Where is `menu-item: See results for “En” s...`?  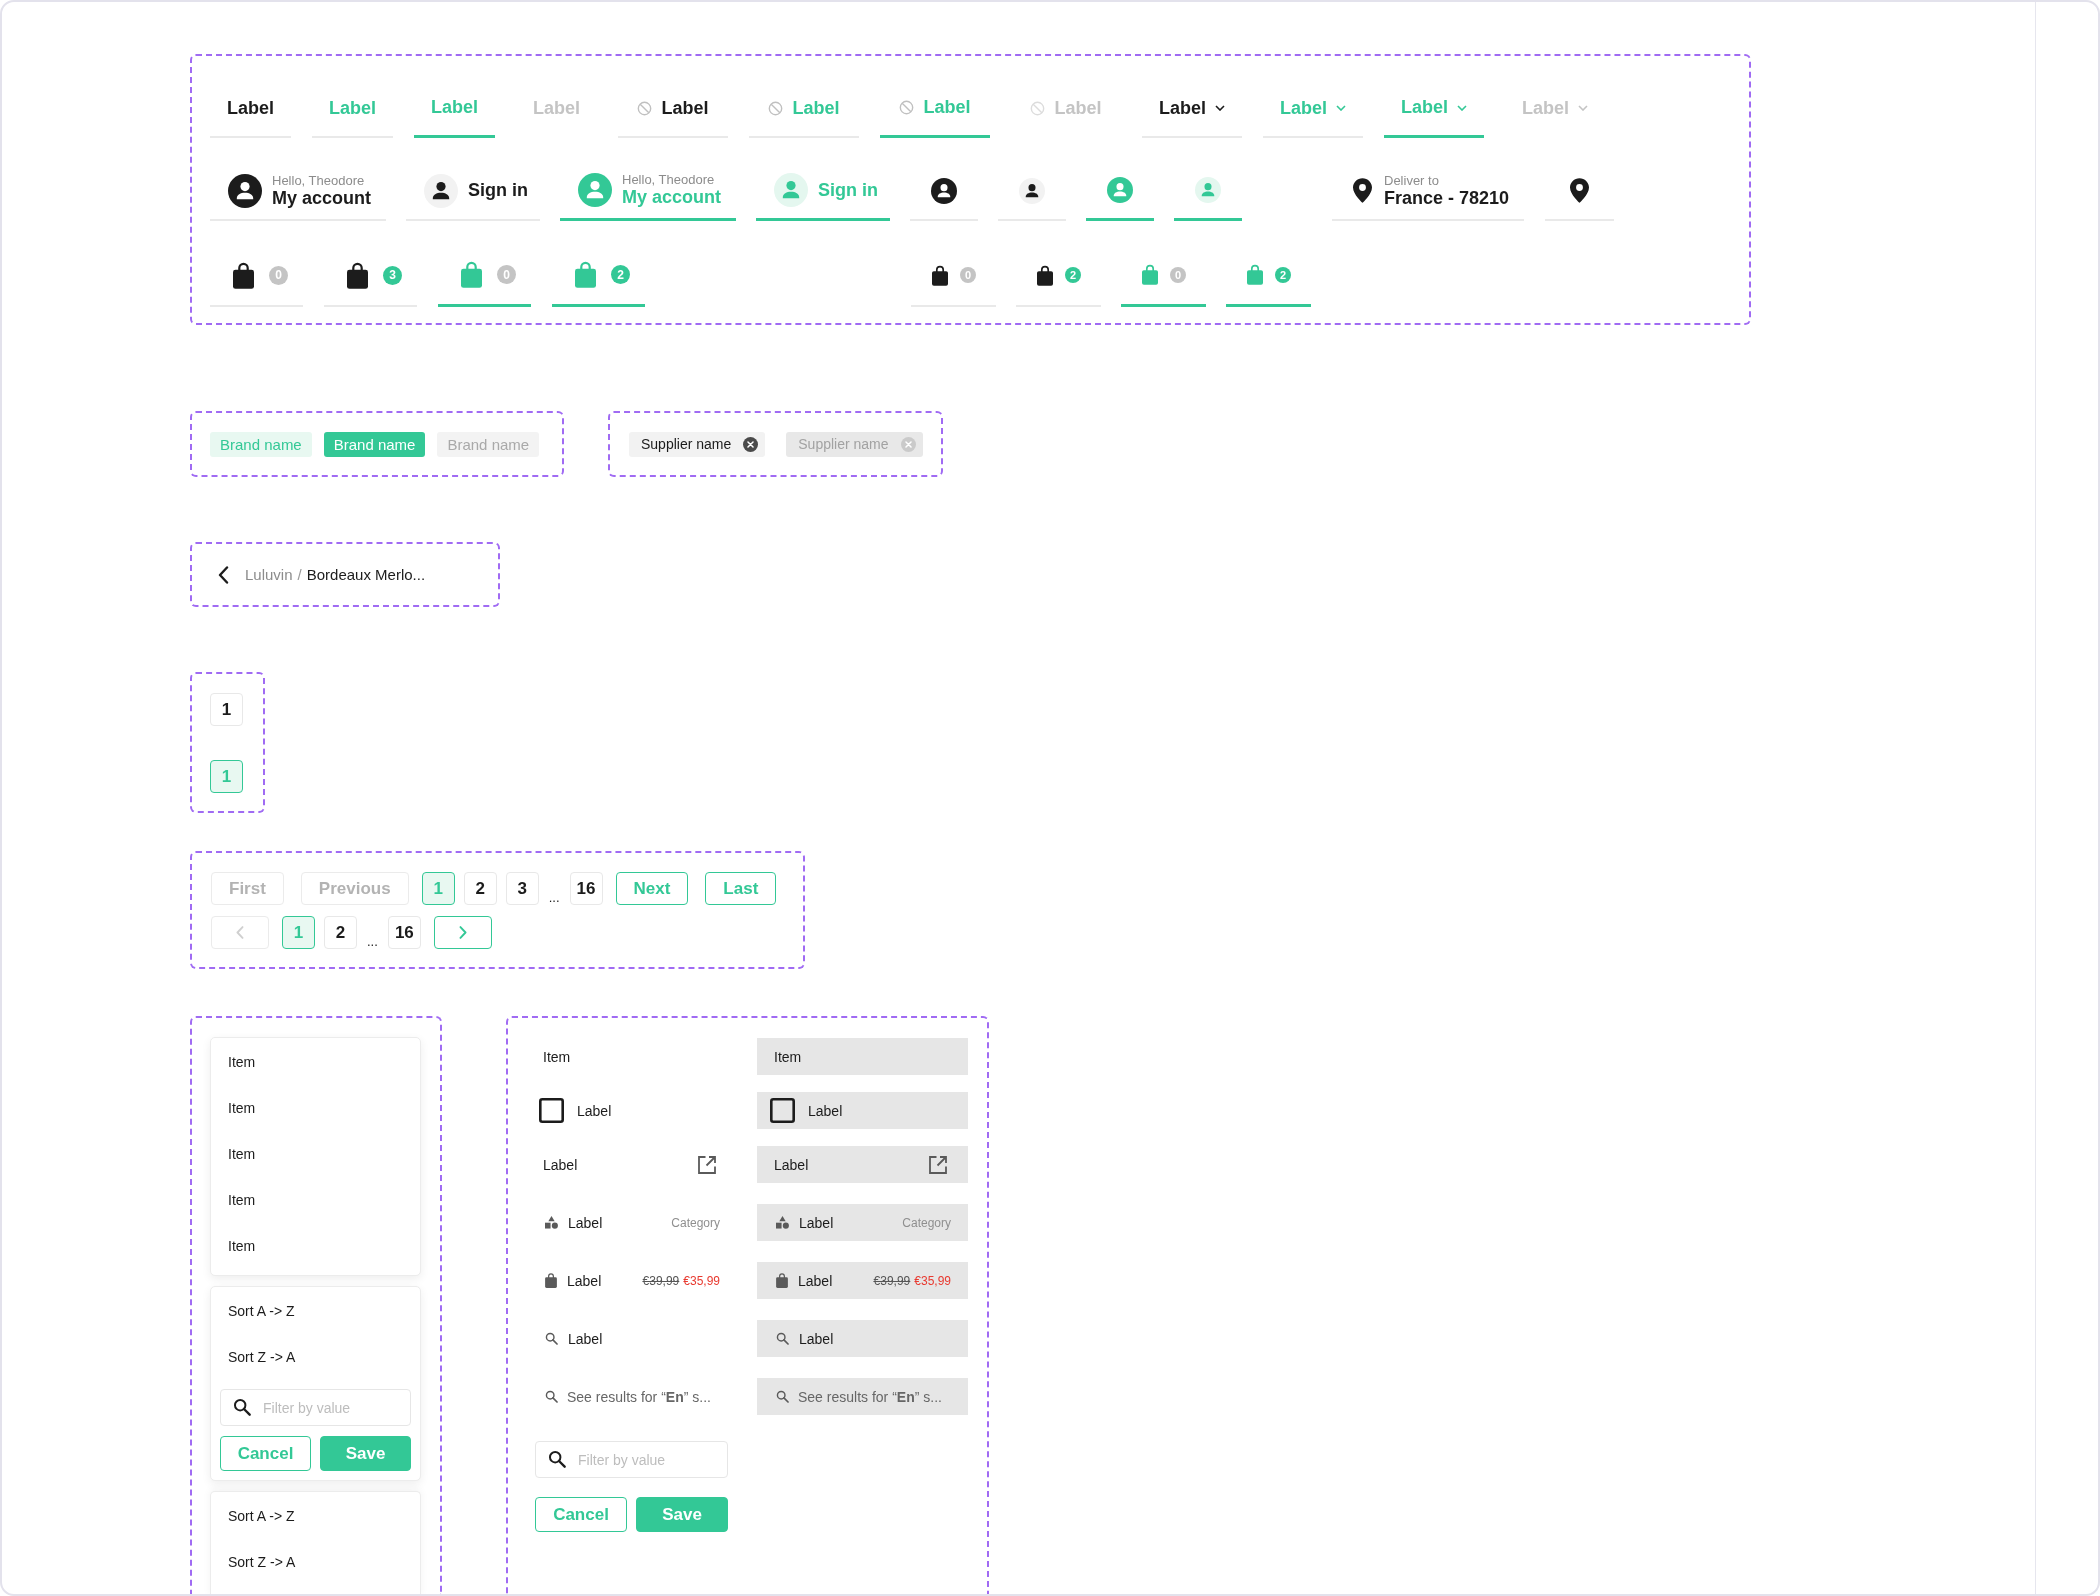 menu-item: See results for “En” s... is located at coordinates (862, 1396).